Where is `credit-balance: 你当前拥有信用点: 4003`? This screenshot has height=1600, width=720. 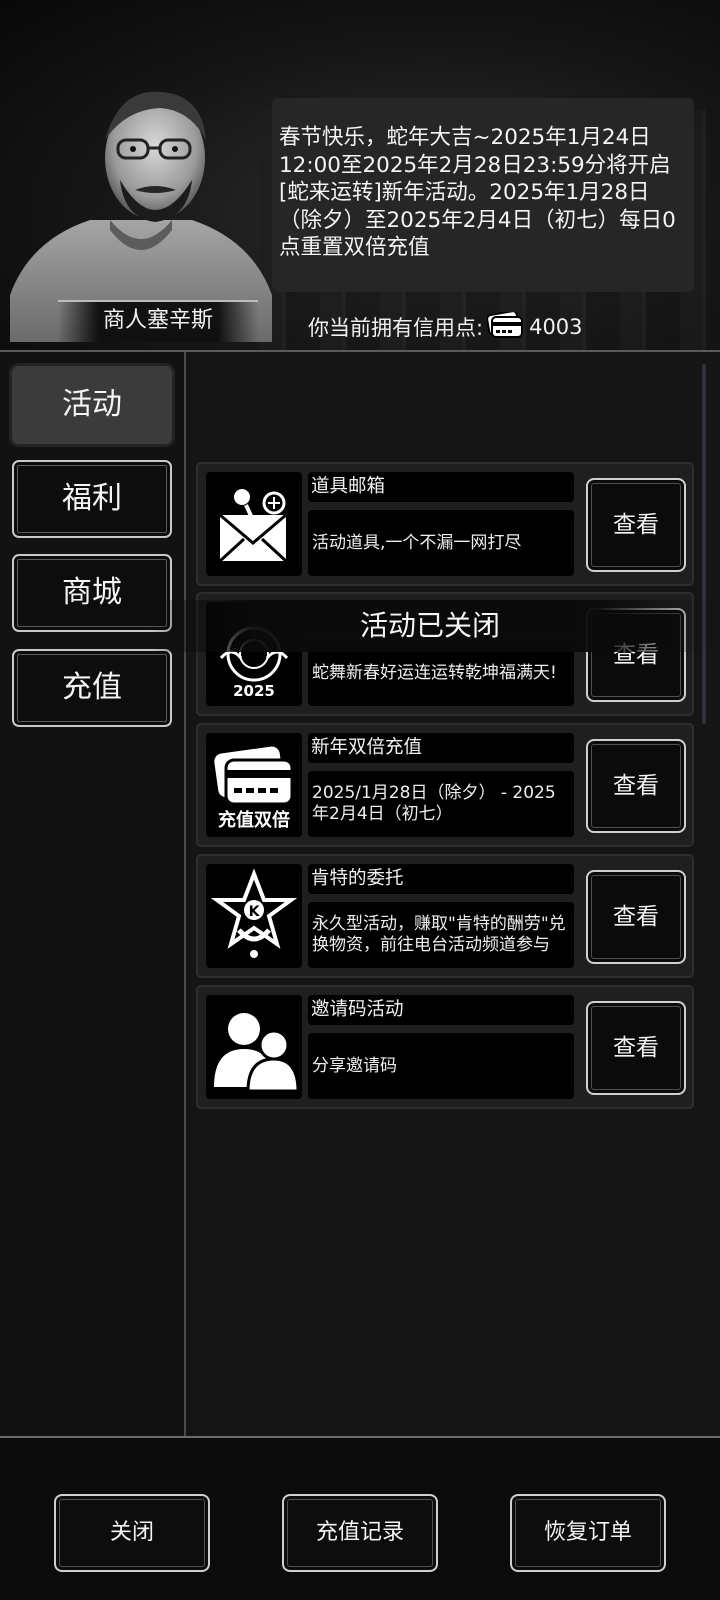
credit-balance: 你当前拥有信用点: 4003 is located at coordinates (445, 326).